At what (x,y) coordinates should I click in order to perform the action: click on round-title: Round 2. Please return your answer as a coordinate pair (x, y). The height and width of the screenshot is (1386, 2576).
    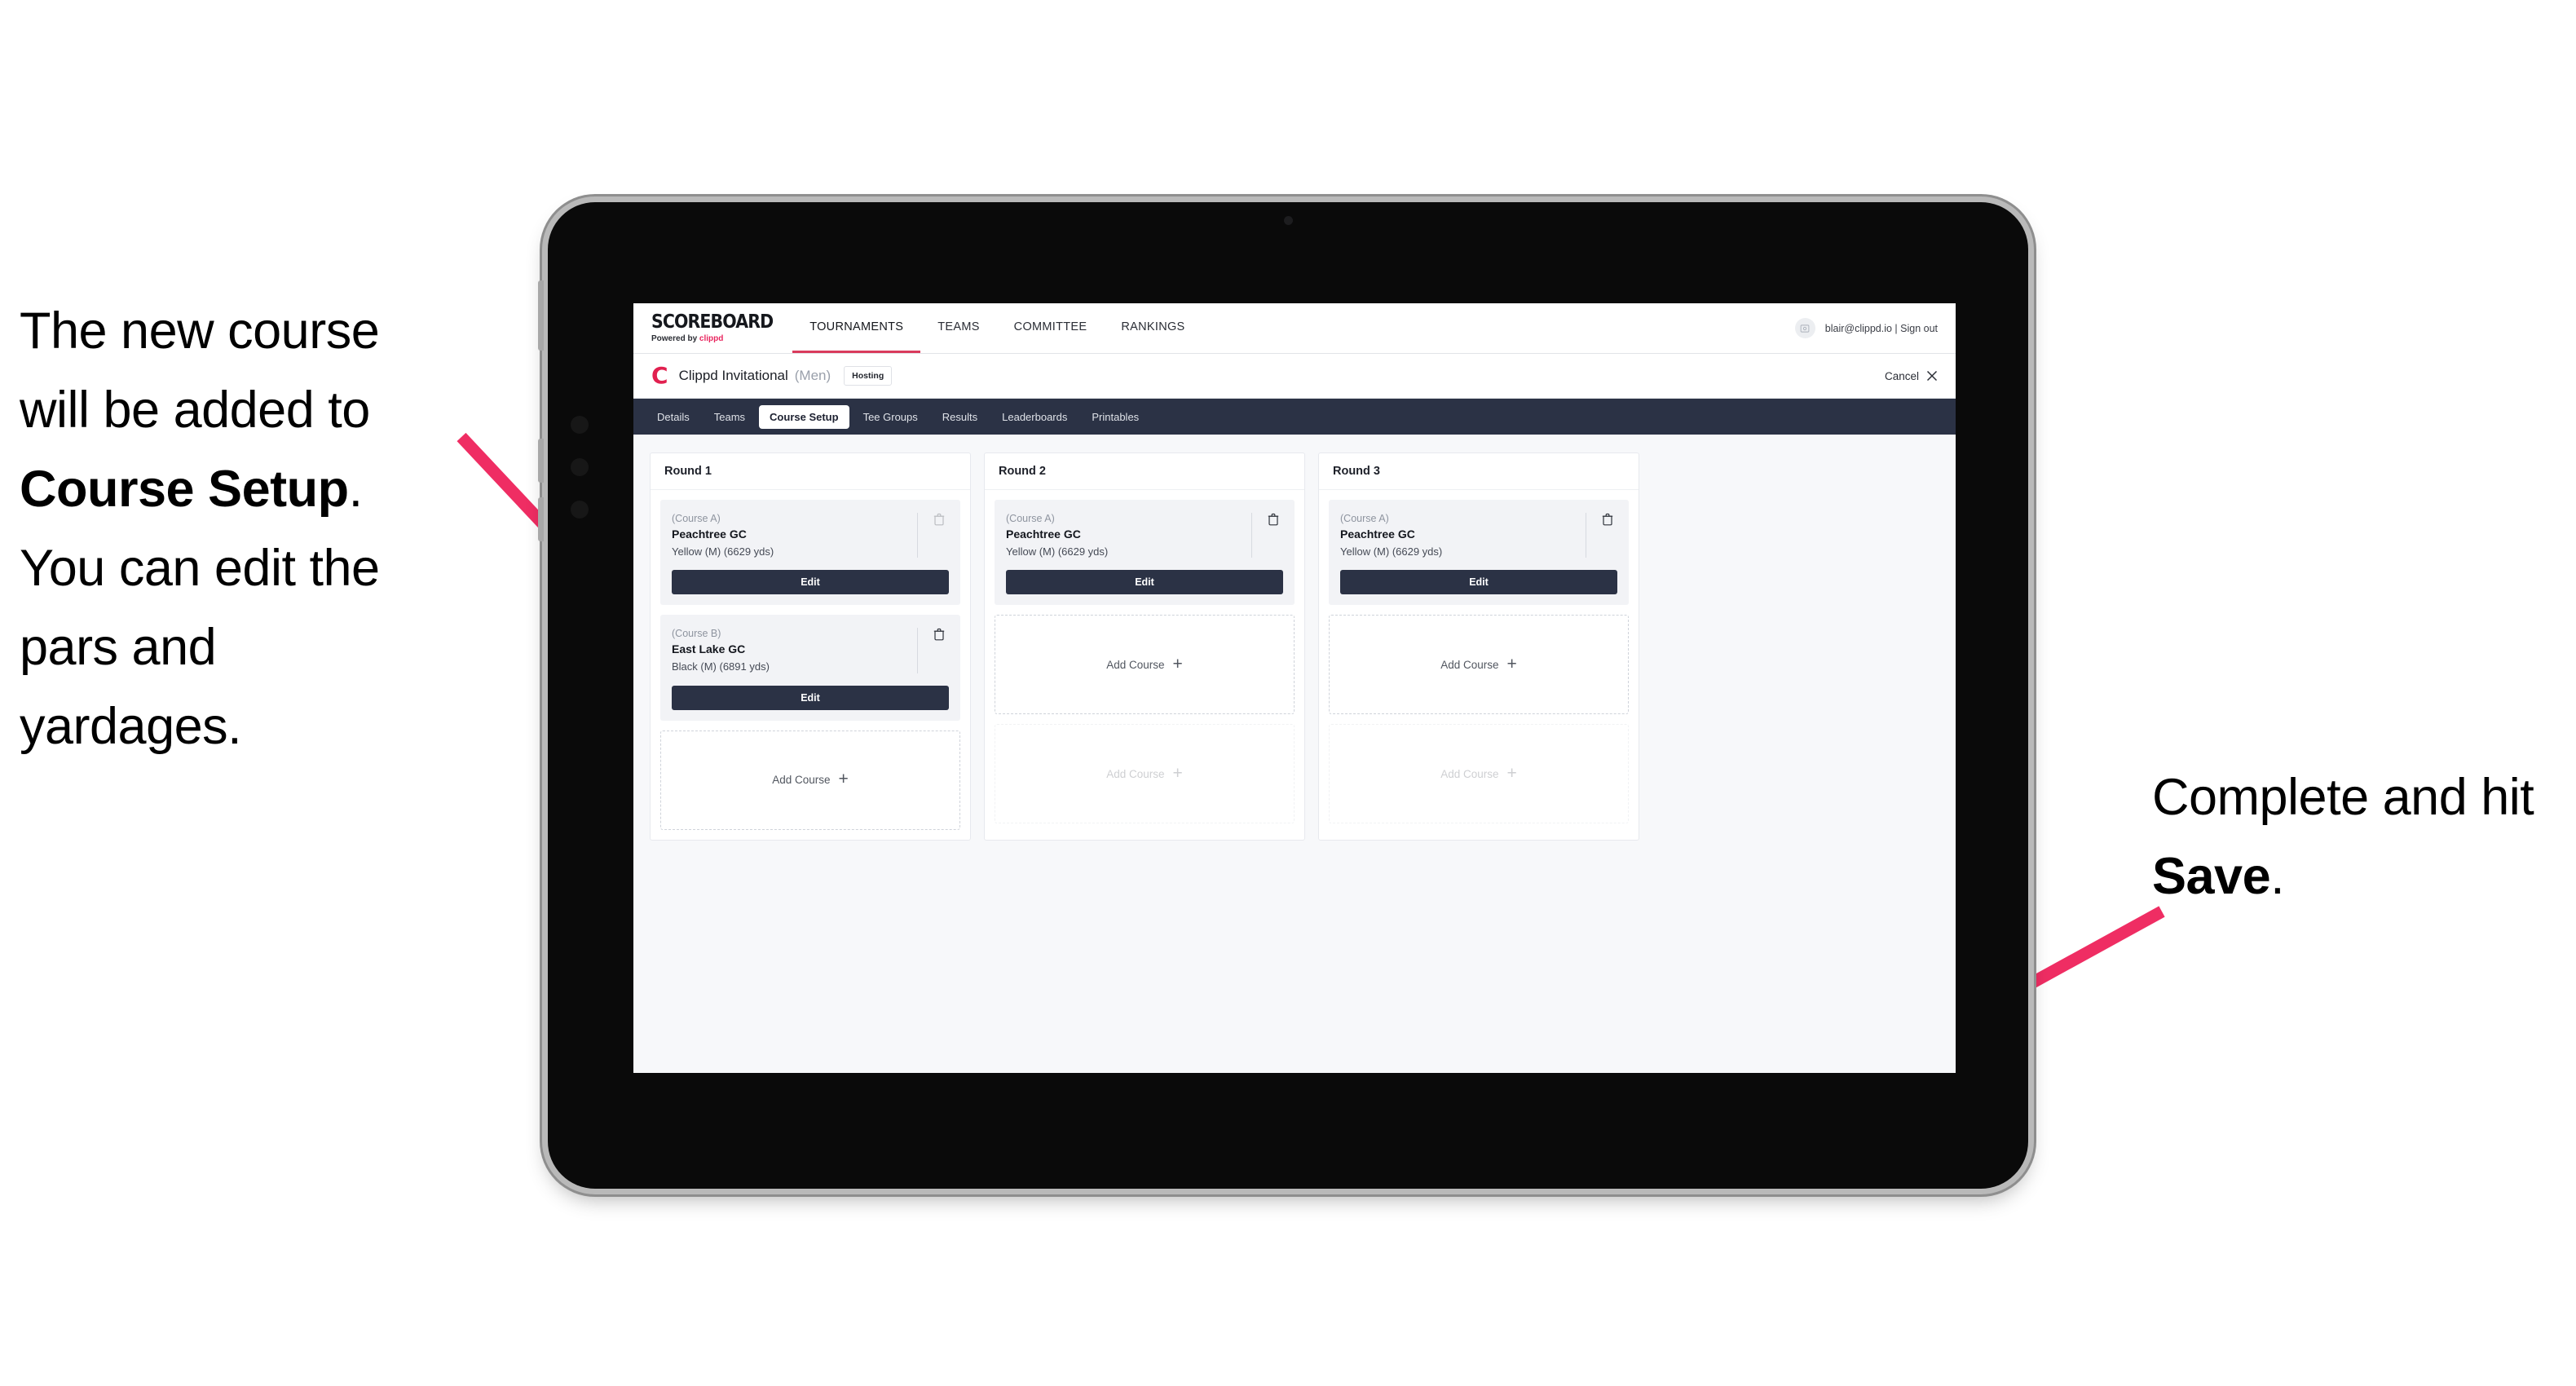
    Looking at the image, I should click on (1144, 472).